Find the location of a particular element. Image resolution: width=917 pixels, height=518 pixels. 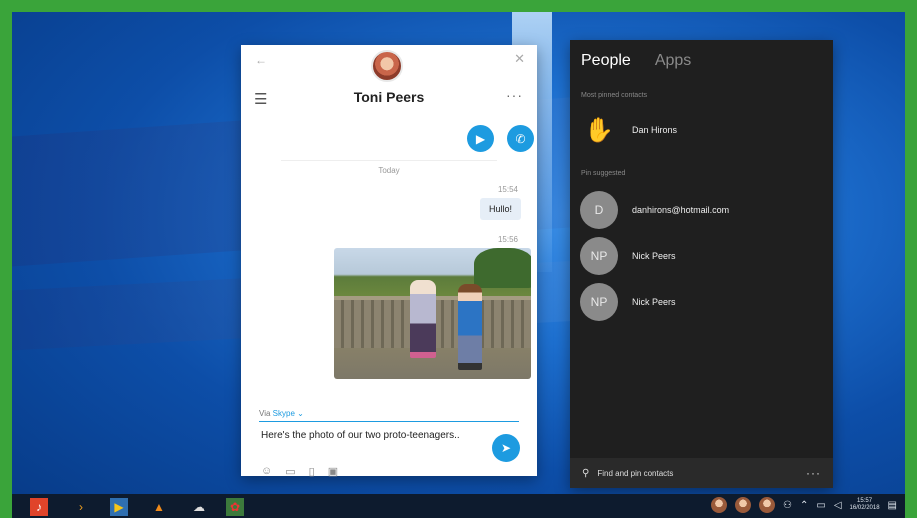

video-camera-icon: ▶ is located at coordinates (480, 138).